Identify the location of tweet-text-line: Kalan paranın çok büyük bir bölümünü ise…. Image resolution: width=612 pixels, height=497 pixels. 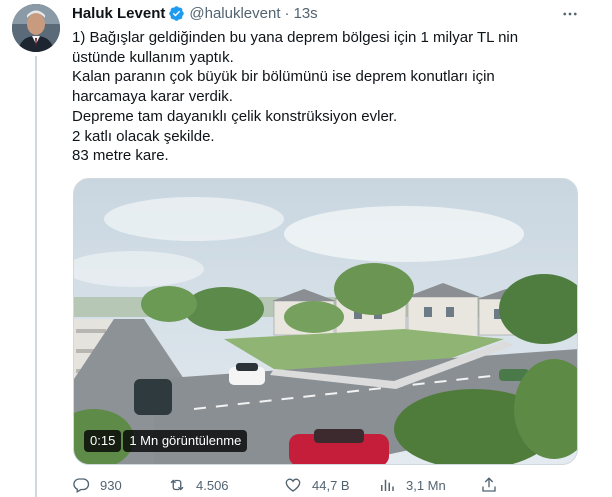
(283, 77).